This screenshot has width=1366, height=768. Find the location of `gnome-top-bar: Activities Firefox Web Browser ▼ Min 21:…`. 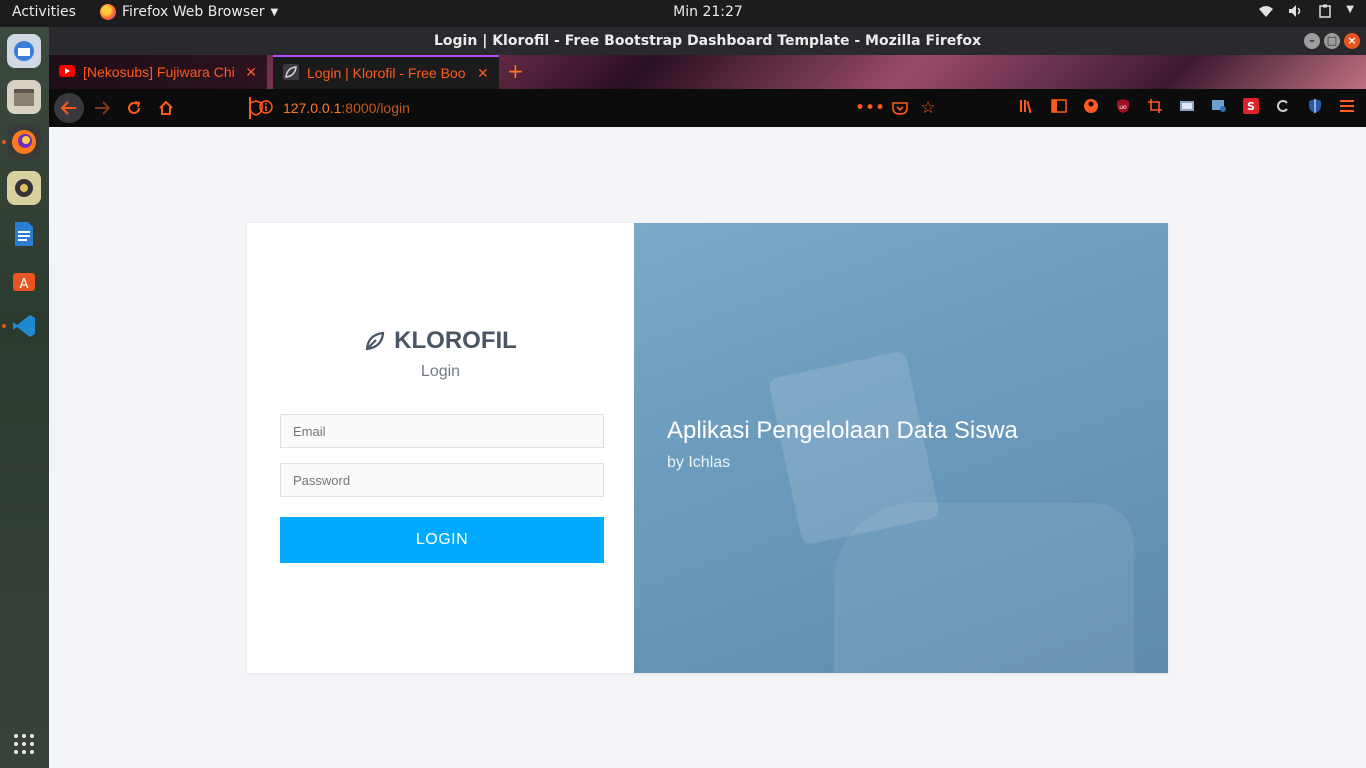

gnome-top-bar: Activities Firefox Web Browser ▼ Min 21:… is located at coordinates (683, 13).